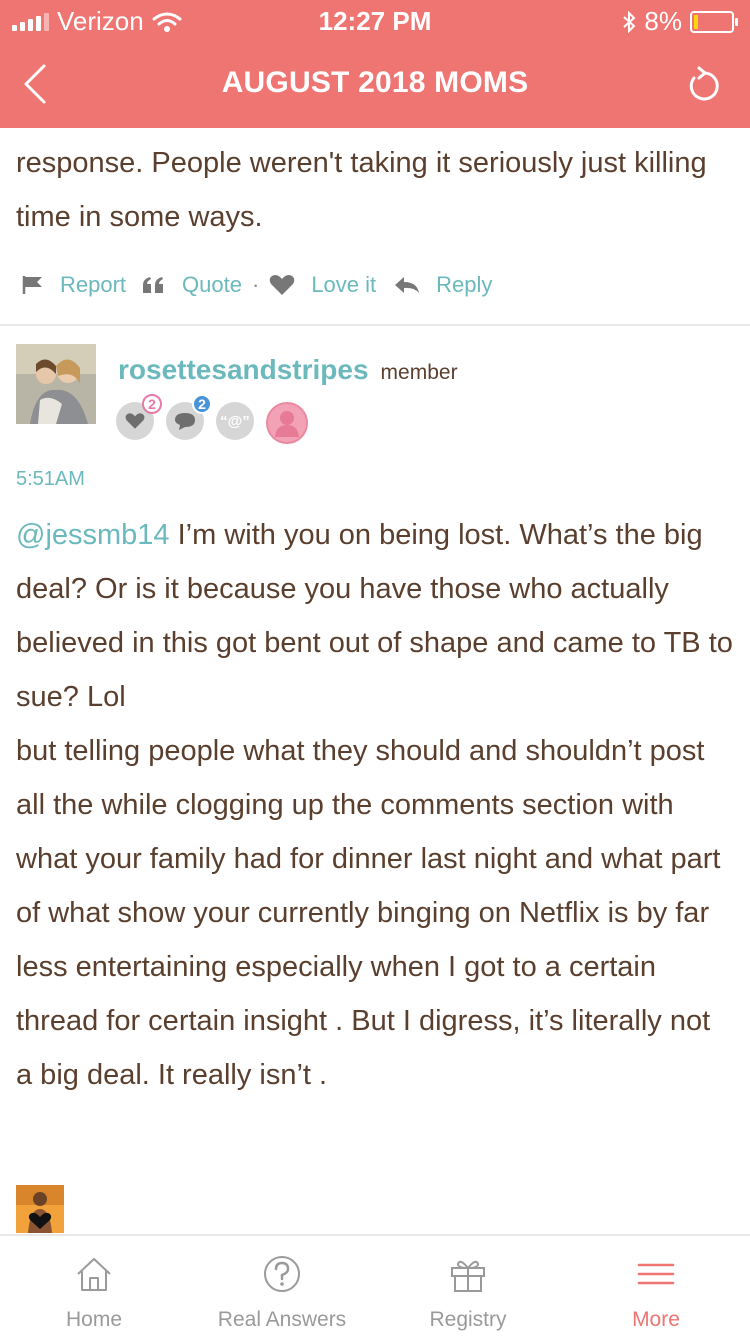  I want to click on tab-real-answers-label: Real Answers, so click(282, 1319).